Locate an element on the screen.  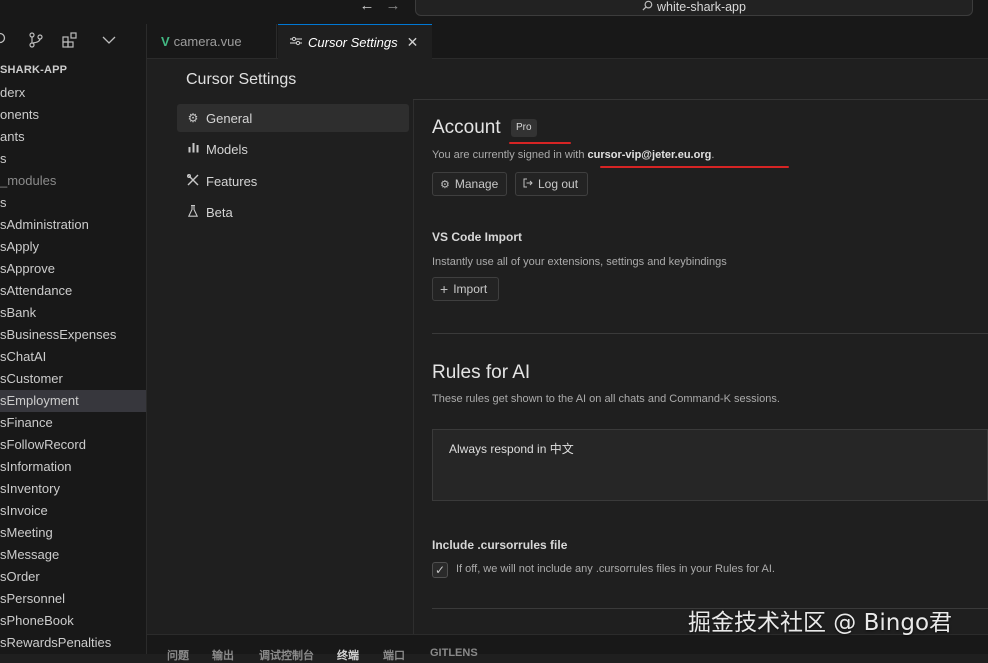
nav-label: Models is located at coordinates (227, 149).